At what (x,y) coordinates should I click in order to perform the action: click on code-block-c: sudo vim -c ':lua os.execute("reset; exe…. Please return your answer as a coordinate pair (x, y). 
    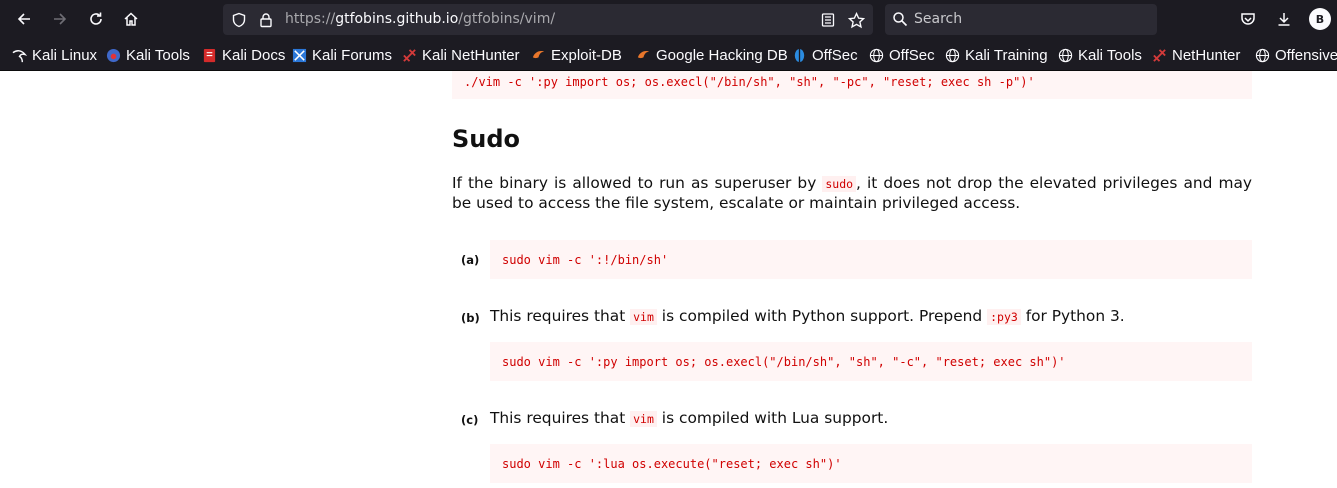
    Looking at the image, I should click on (871, 463).